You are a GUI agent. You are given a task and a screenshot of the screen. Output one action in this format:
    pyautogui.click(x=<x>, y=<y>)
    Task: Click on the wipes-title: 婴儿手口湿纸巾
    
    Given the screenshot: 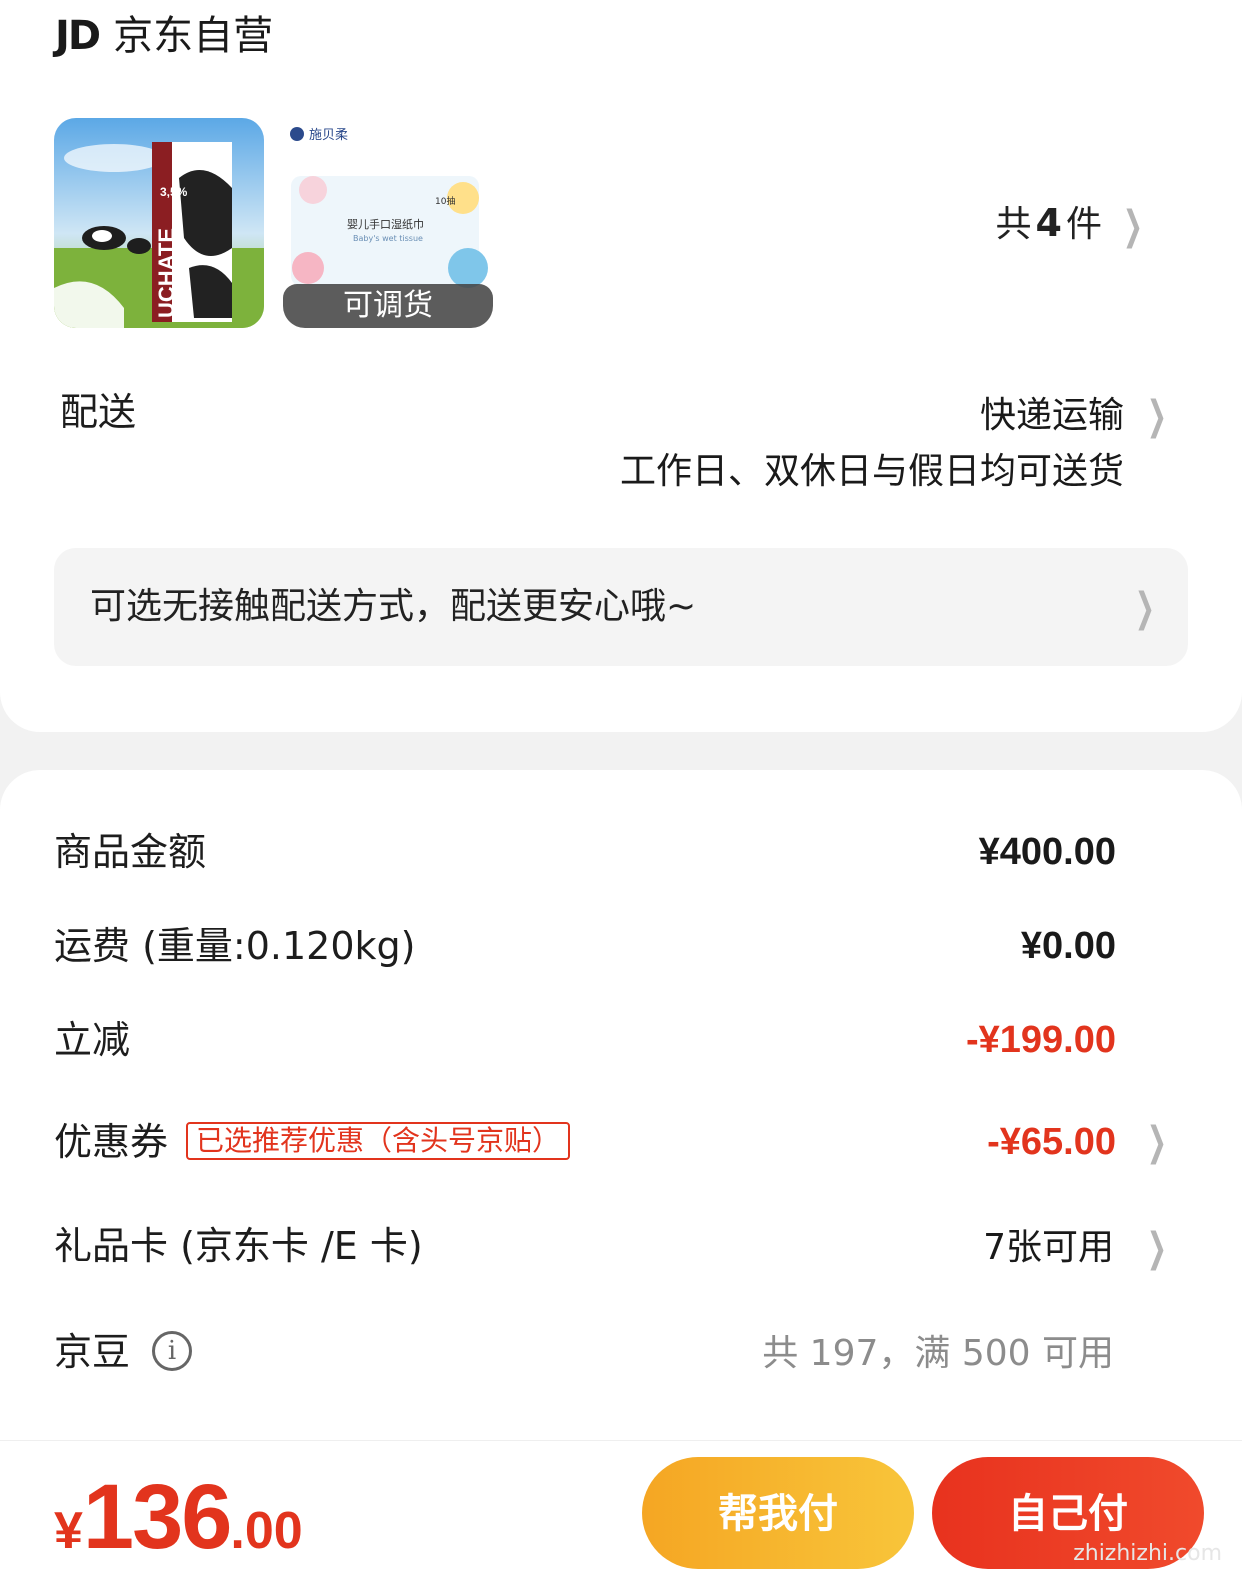 What is the action you would take?
    pyautogui.click(x=385, y=224)
    